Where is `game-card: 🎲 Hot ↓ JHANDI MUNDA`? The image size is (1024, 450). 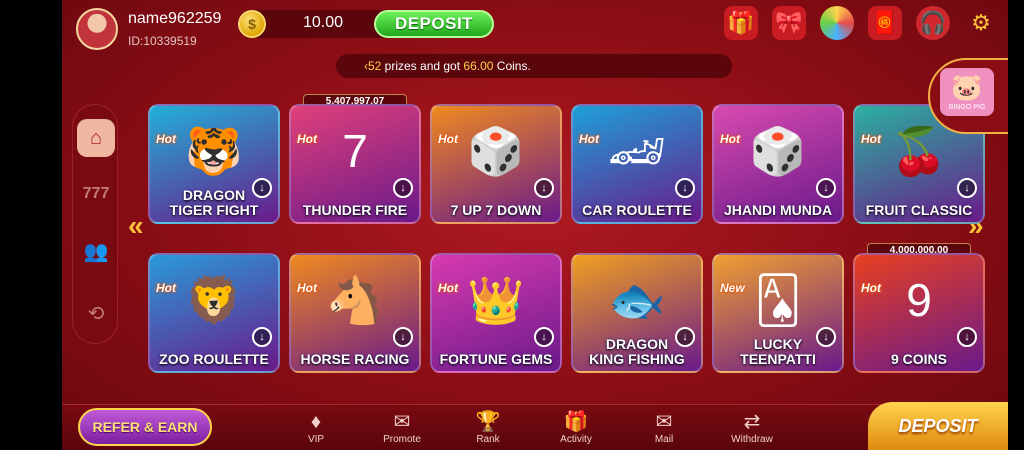
game-card: 🎲 Hot ↓ JHANDI MUNDA is located at coordinates (778, 164).